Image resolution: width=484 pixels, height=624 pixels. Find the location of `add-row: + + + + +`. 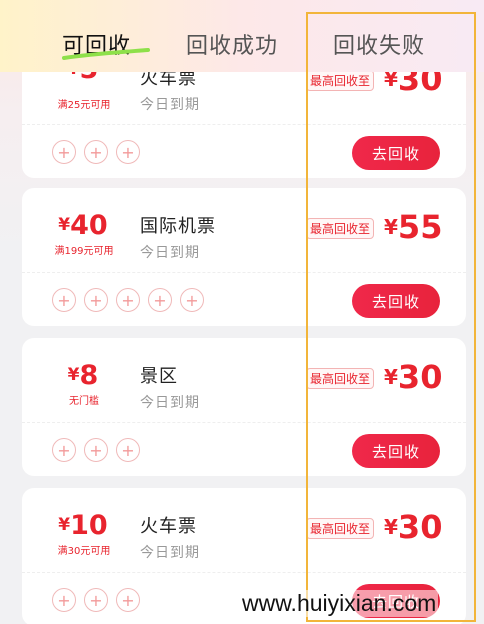

add-row: + + + + + is located at coordinates (128, 300).